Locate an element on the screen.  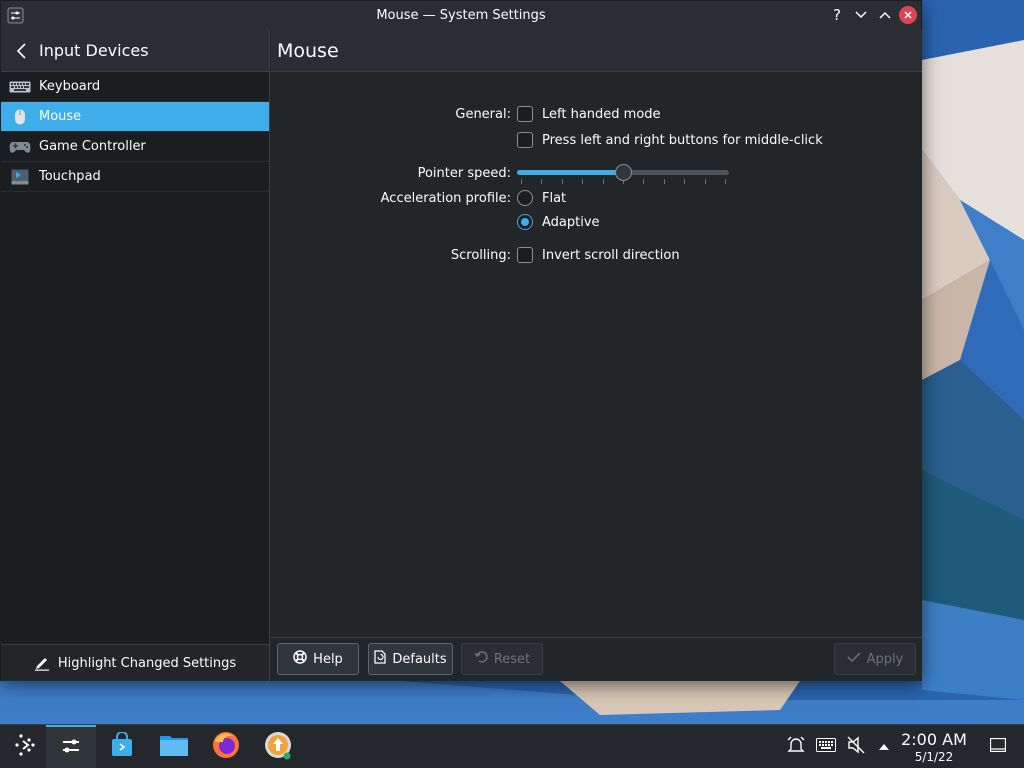
invert-scroll-label: Invert scroll direction is located at coordinates (611, 255).